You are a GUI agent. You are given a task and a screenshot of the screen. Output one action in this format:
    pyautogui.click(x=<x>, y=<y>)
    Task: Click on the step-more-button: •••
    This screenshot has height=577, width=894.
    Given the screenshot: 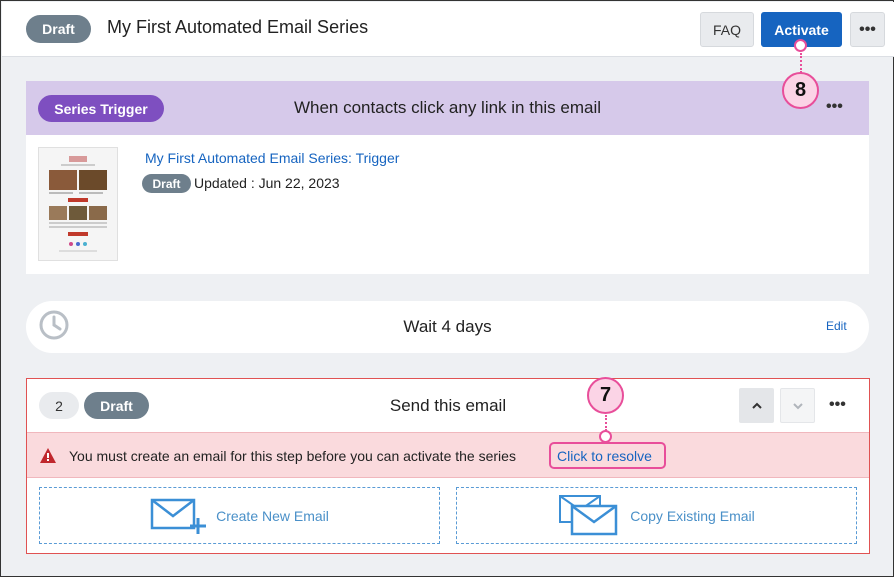 What is the action you would take?
    pyautogui.click(x=837, y=405)
    